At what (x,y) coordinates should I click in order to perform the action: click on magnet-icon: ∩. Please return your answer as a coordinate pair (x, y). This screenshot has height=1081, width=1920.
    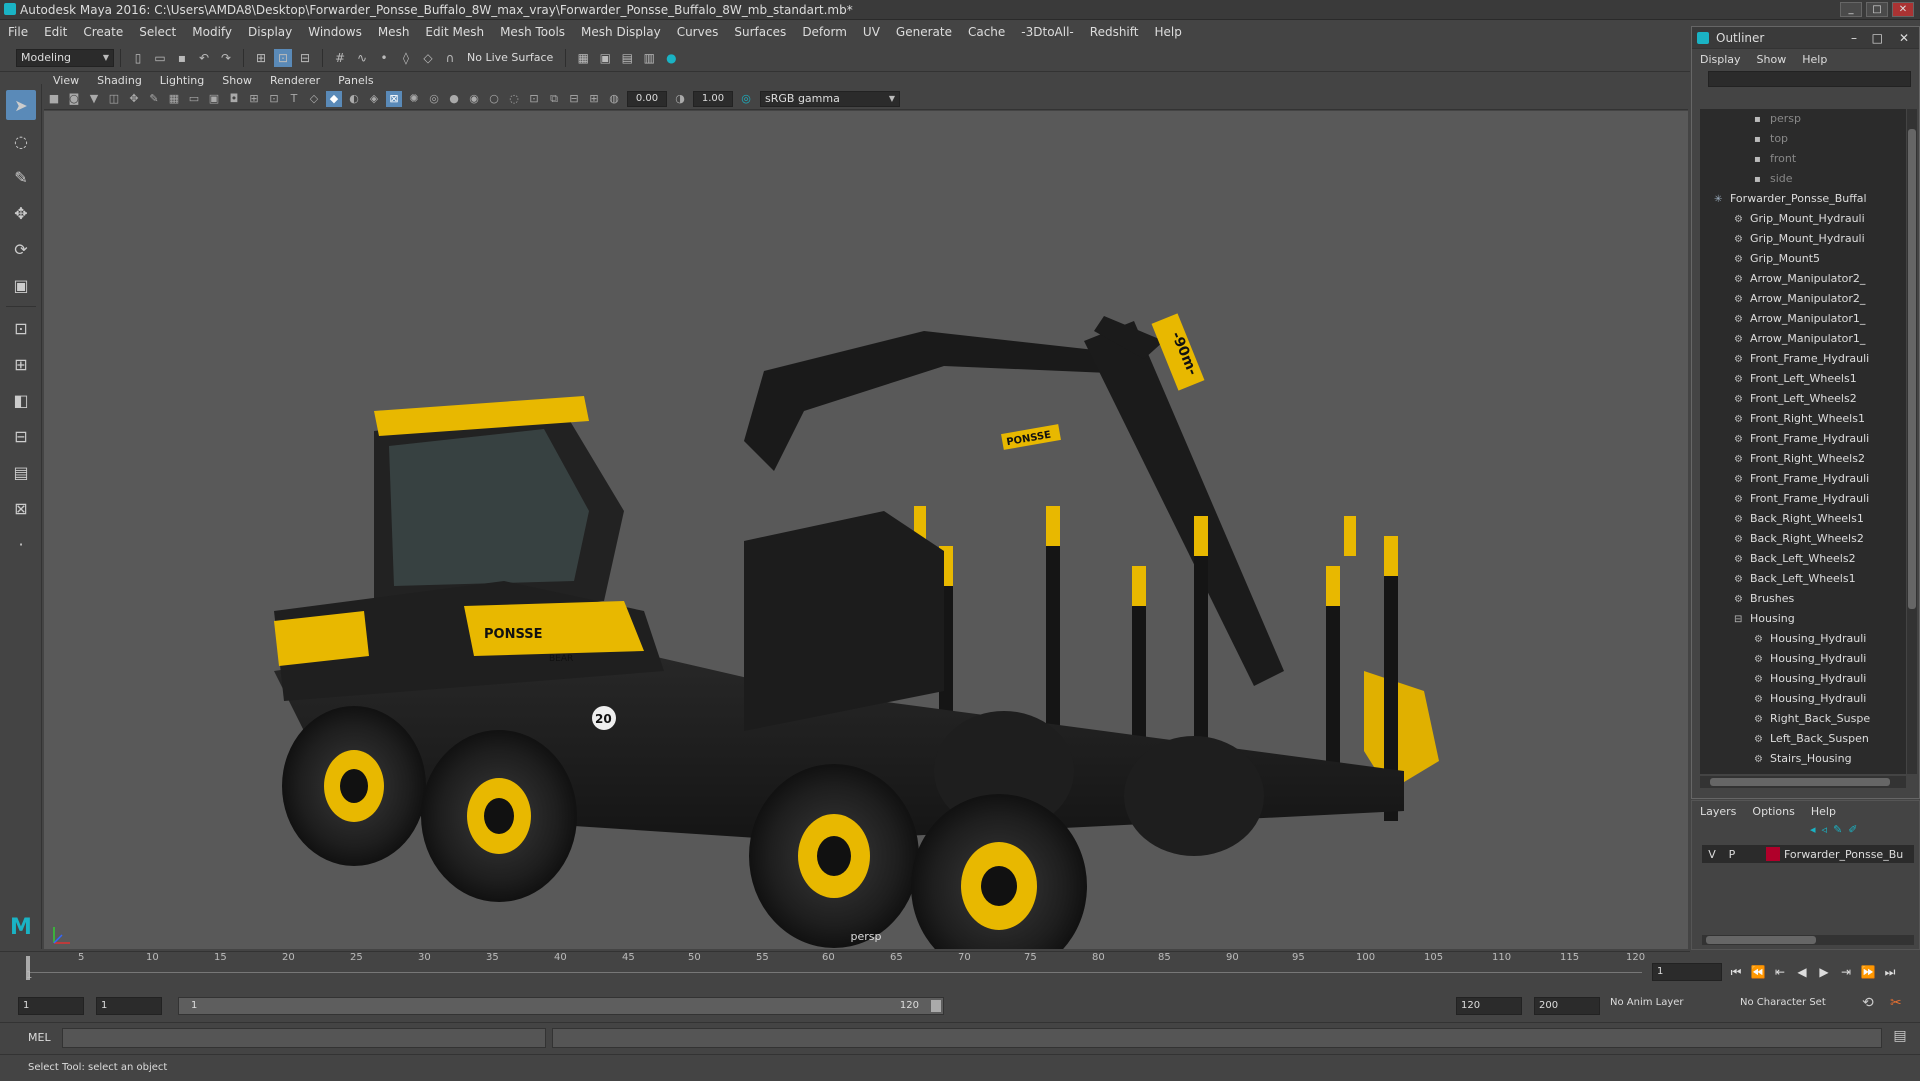
    Looking at the image, I should click on (450, 58).